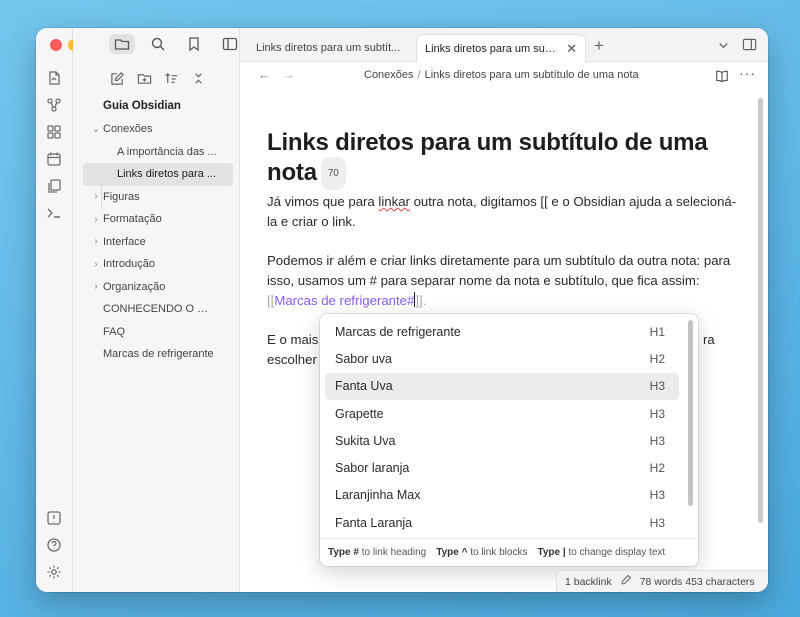 The height and width of the screenshot is (617, 800). What do you see at coordinates (158, 264) in the screenshot?
I see `folder-introducao: › Introdução` at bounding box center [158, 264].